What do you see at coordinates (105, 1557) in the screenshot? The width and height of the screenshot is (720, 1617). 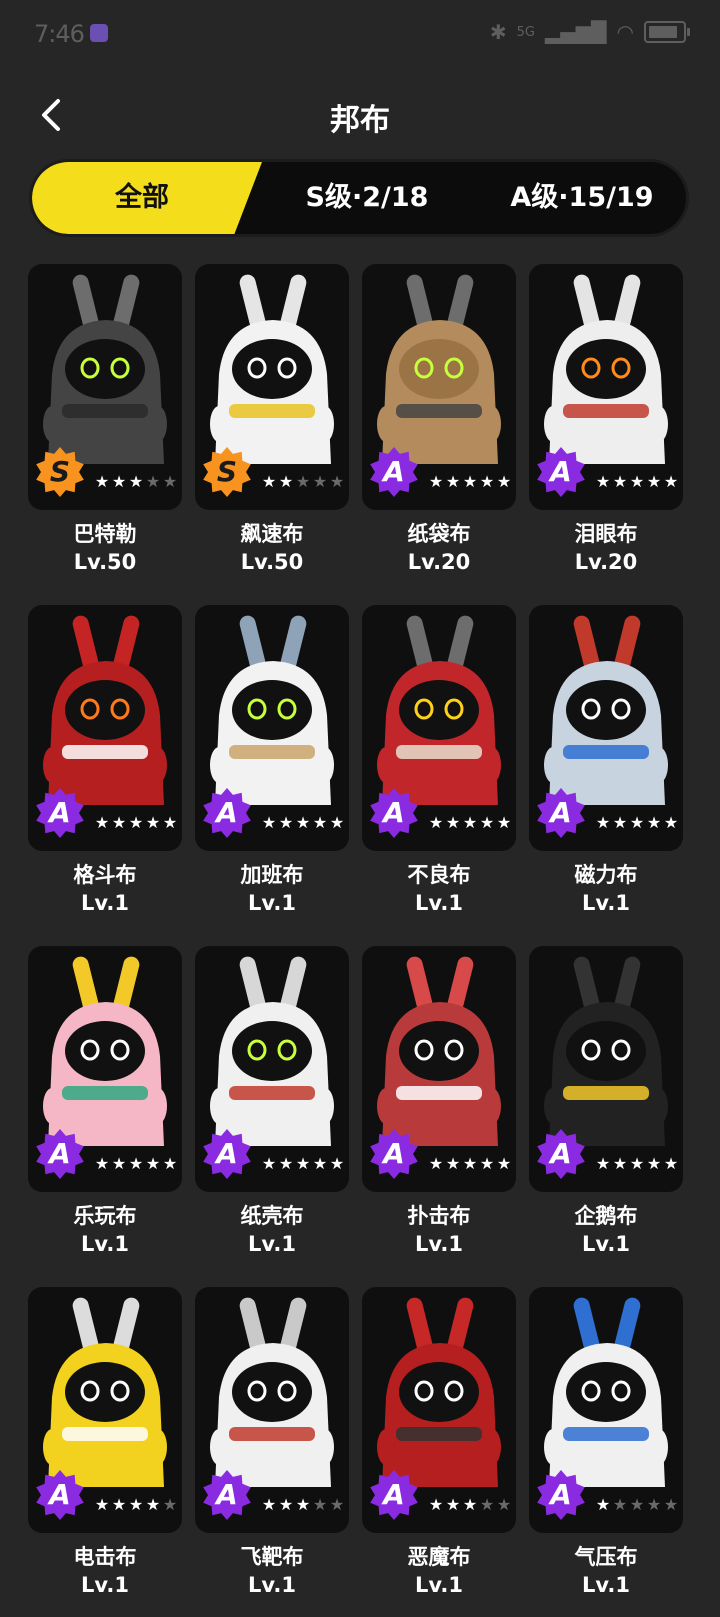 I see `bangboo-name: 电击布` at bounding box center [105, 1557].